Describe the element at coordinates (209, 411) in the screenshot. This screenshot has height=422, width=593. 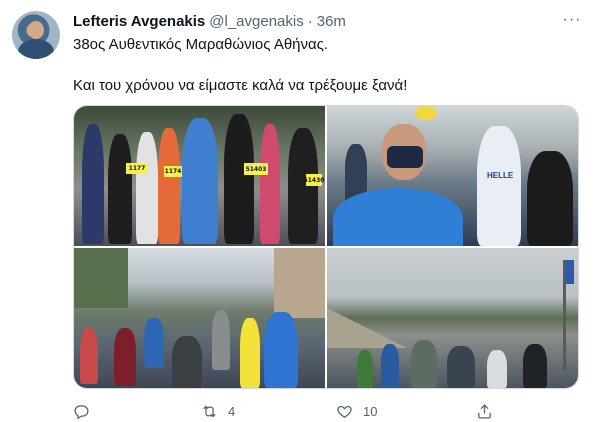
I see `retweet-icon` at that location.